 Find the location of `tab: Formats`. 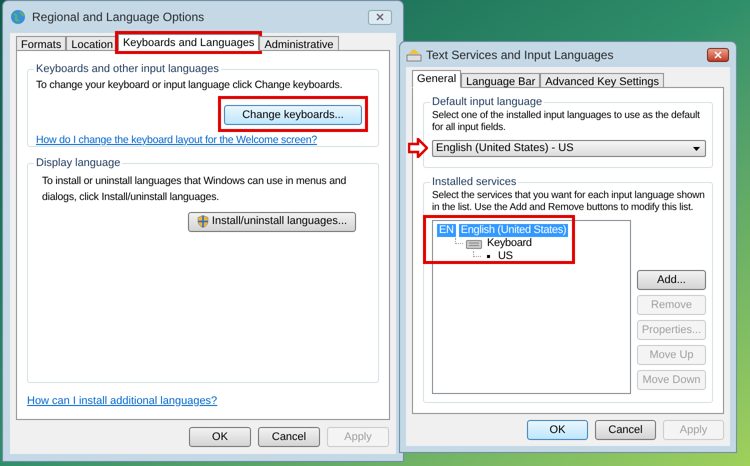

tab: Formats is located at coordinates (41, 43).